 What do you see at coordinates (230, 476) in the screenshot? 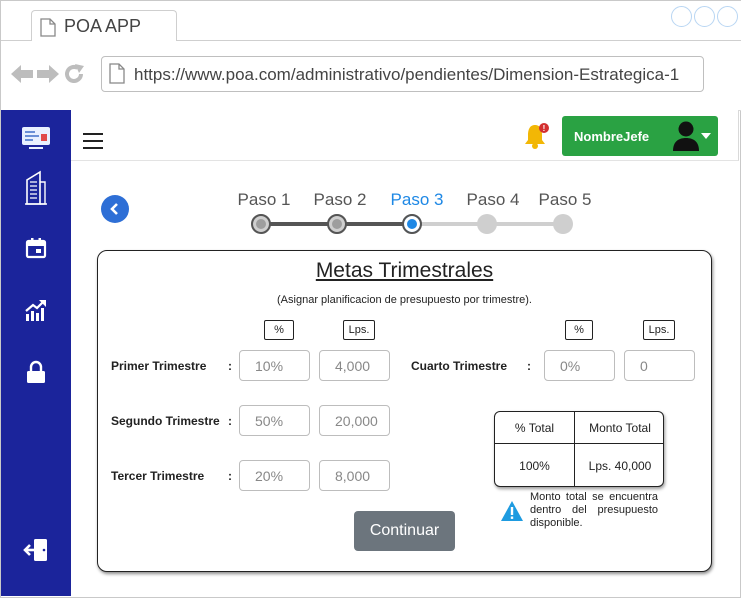
I see `q3-colon: :` at bounding box center [230, 476].